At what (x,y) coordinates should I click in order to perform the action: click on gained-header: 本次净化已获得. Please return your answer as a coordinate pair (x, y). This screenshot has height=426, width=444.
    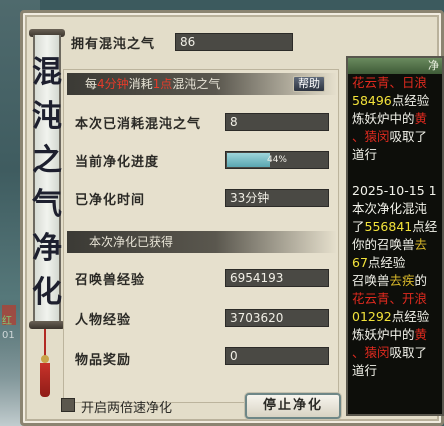
    Looking at the image, I should click on (202, 242).